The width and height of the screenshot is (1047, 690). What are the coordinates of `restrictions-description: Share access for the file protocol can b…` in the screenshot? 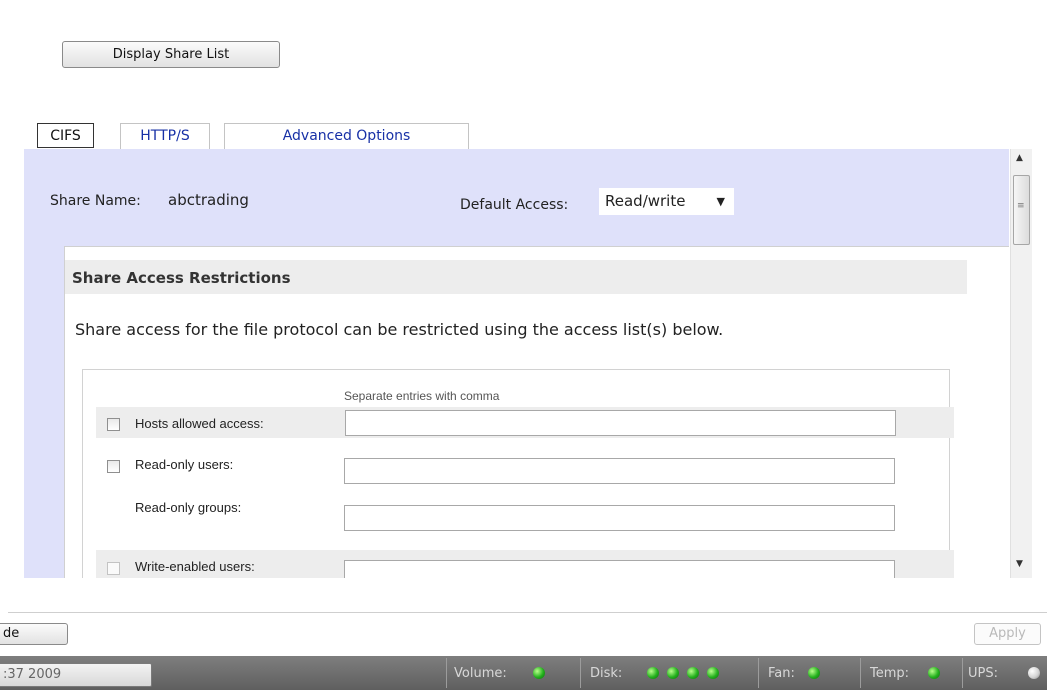 It's located at (399, 329).